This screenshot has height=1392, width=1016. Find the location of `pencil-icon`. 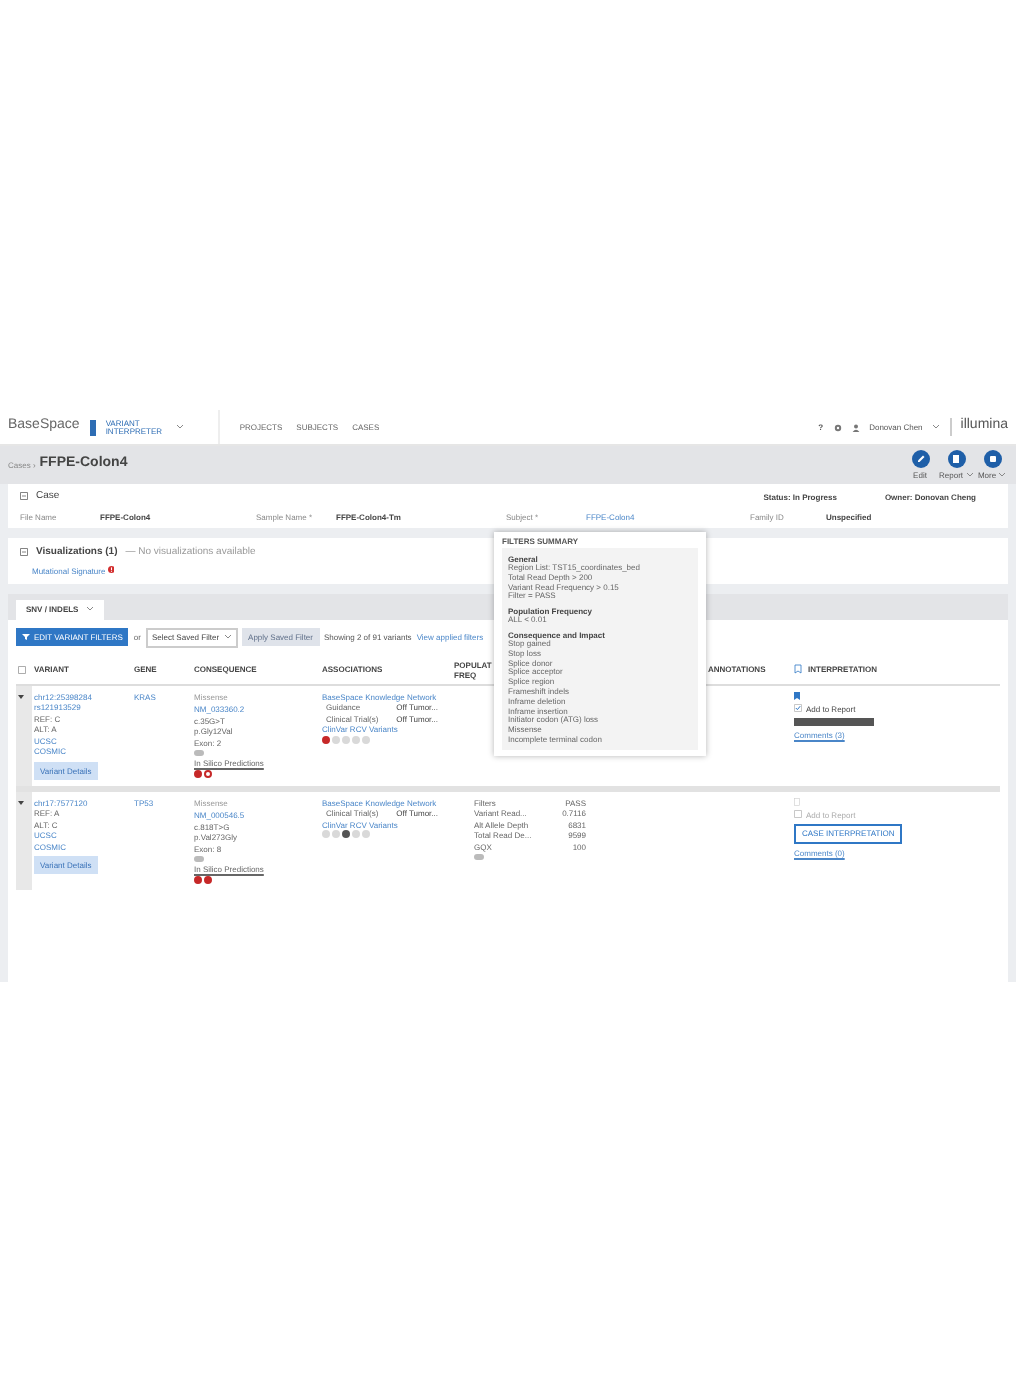

pencil-icon is located at coordinates (920, 459).